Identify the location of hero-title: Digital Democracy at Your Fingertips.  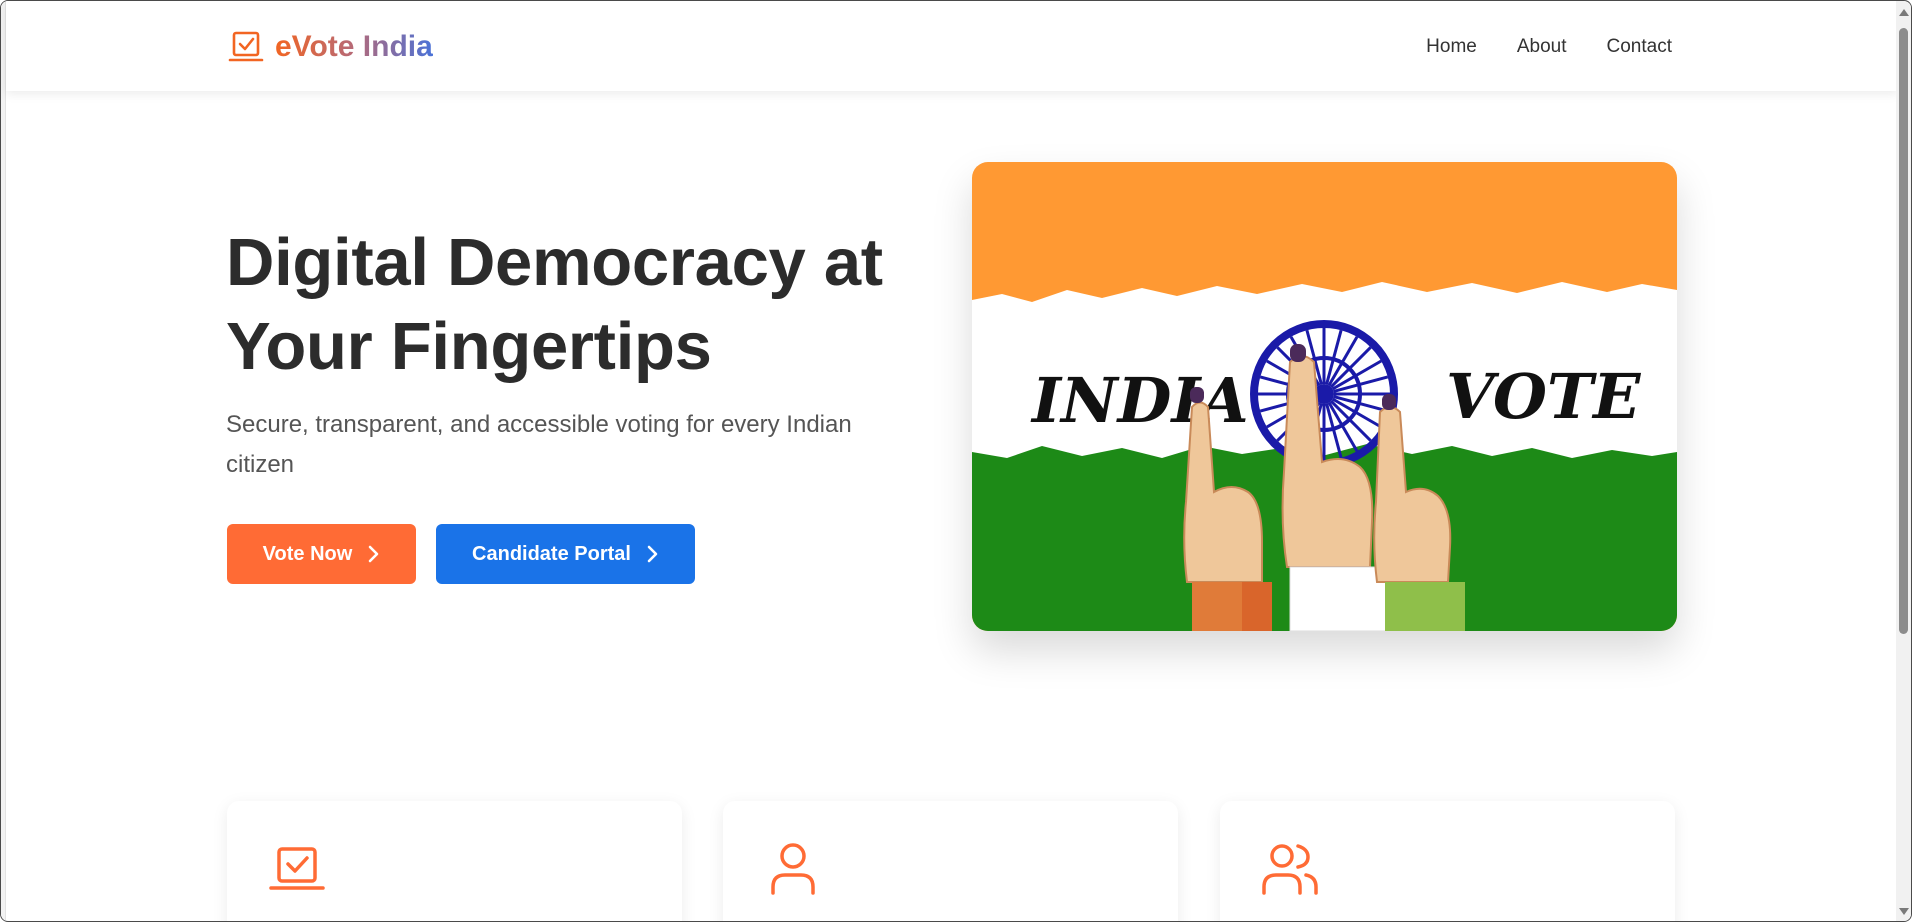
(554, 304).